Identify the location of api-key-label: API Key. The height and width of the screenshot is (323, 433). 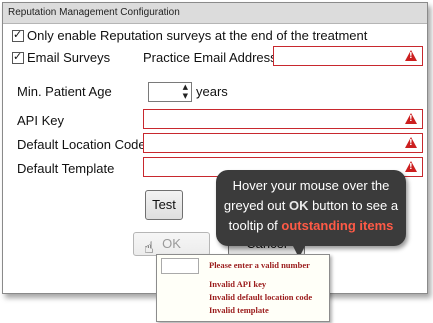
(40, 120).